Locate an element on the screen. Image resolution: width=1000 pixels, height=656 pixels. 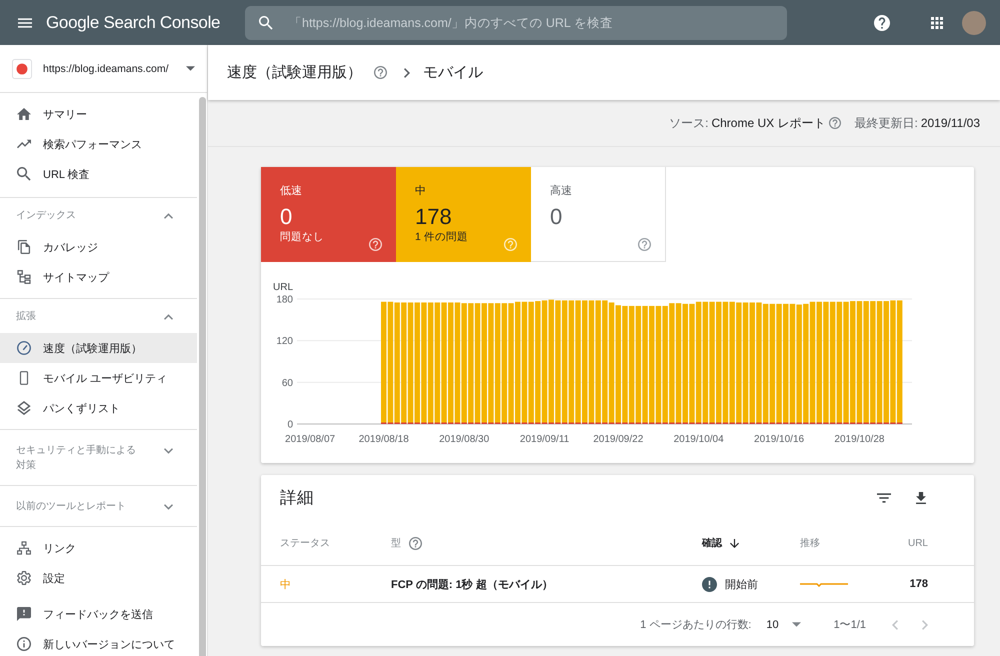
section-header: 以前のツールとレポート is located at coordinates (98, 506).